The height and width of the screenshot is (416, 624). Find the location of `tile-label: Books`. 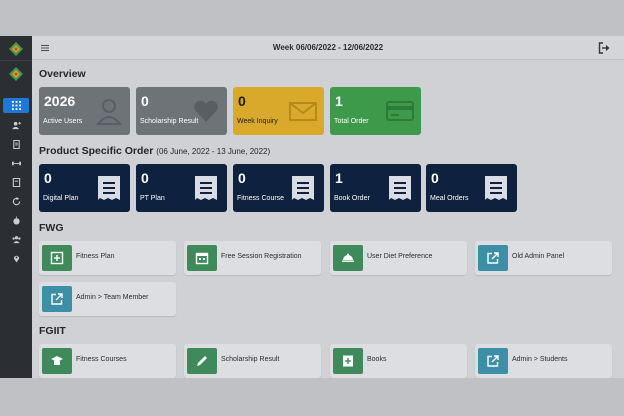

tile-label: Books is located at coordinates (377, 359).